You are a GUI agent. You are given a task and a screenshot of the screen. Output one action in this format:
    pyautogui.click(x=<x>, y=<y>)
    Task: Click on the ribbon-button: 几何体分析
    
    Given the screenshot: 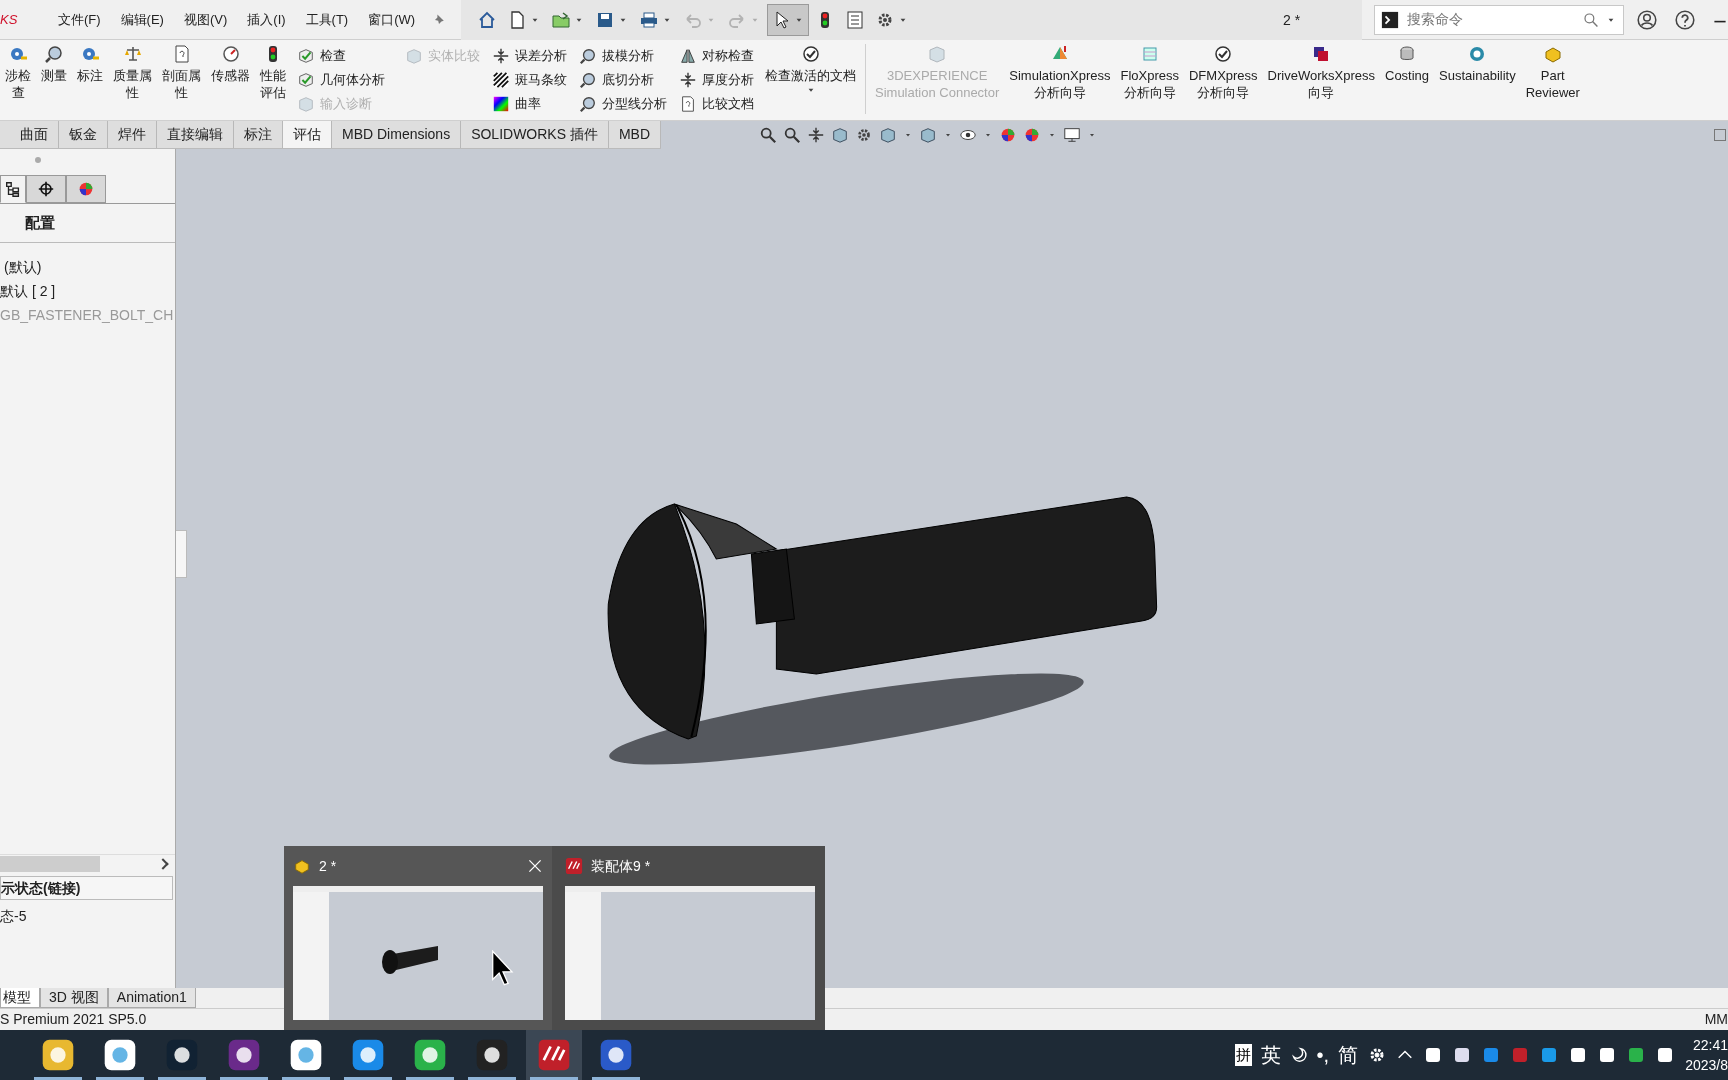 What is the action you would take?
    pyautogui.click(x=341, y=80)
    